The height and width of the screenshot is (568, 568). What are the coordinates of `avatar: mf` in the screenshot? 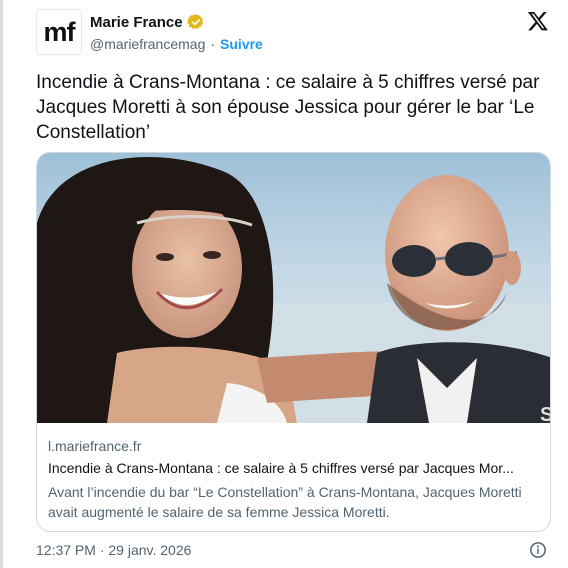 It's located at (59, 32).